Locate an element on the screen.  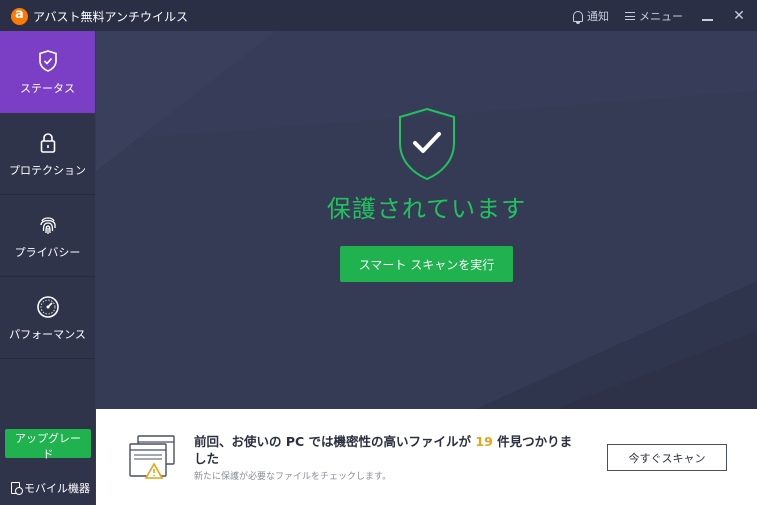
lock-icon is located at coordinates (48, 143).